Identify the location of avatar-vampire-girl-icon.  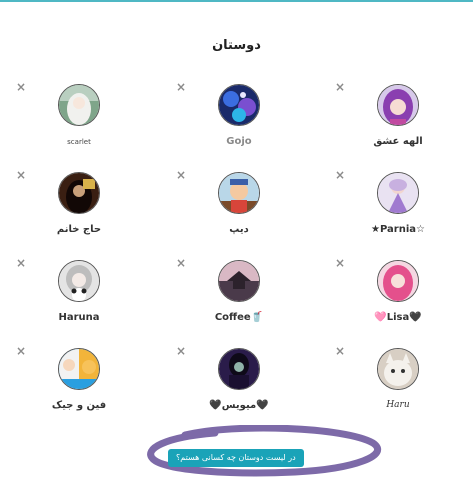
(239, 369).